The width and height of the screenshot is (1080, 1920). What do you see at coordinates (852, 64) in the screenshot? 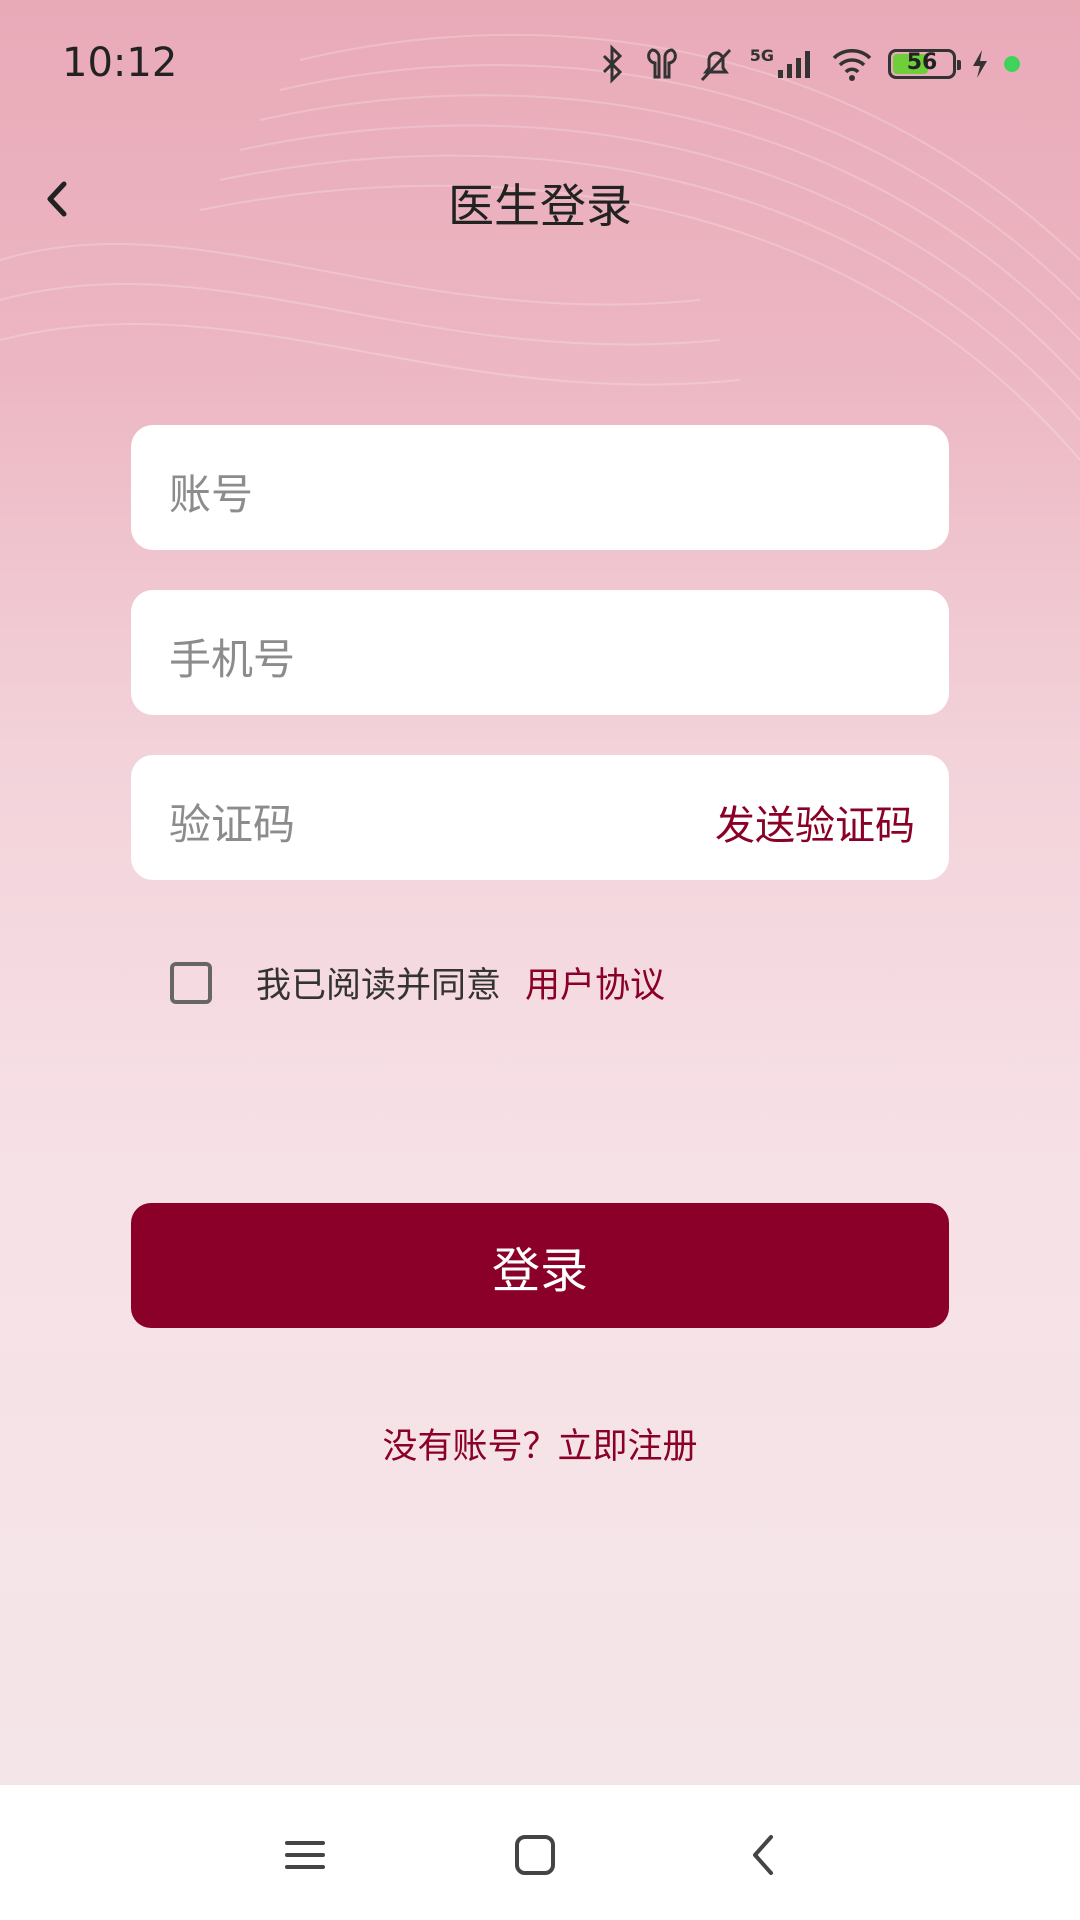
I see `wifi-icon` at bounding box center [852, 64].